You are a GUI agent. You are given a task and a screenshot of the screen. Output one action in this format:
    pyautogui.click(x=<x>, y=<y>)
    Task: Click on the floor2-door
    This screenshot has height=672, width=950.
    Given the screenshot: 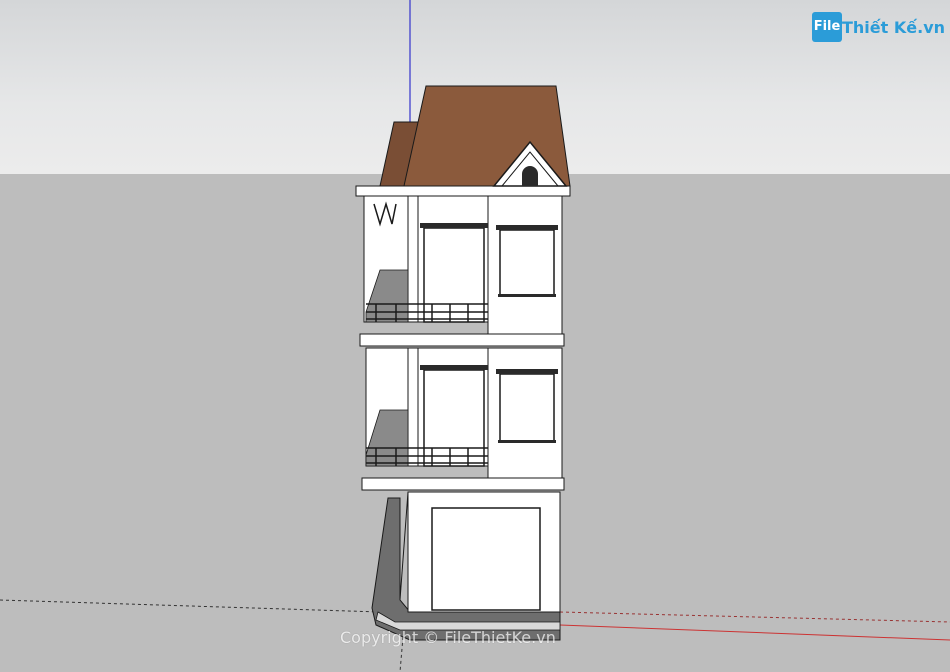 What is the action you would take?
    pyautogui.click(x=454, y=275)
    